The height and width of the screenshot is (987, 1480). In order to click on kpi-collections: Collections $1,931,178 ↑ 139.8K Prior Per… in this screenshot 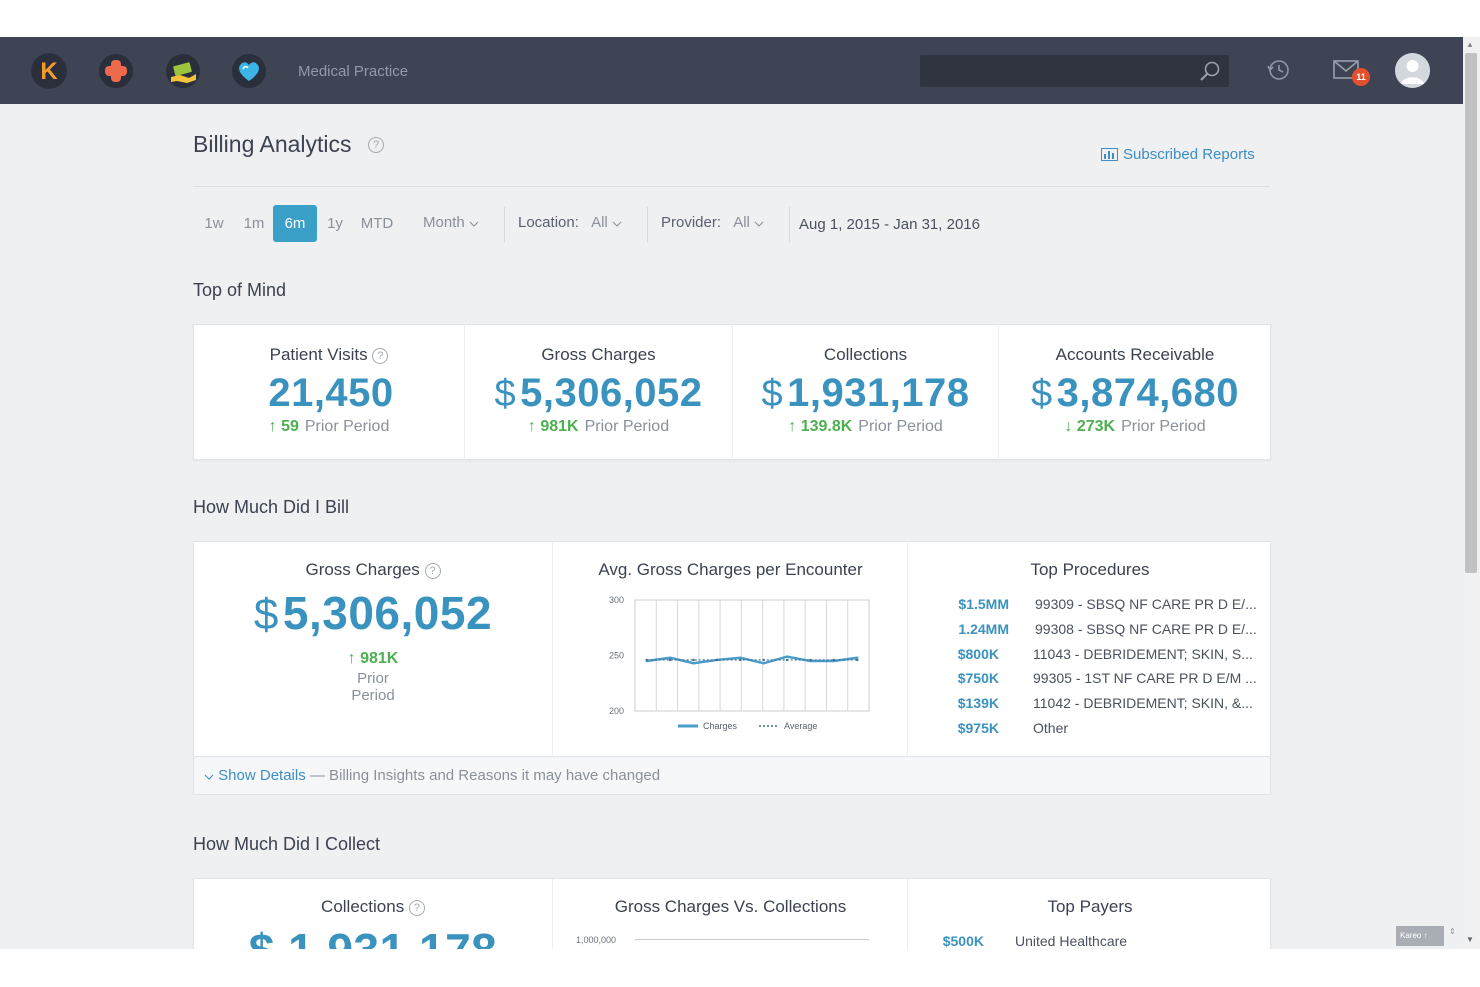, I will do `click(866, 392)`.